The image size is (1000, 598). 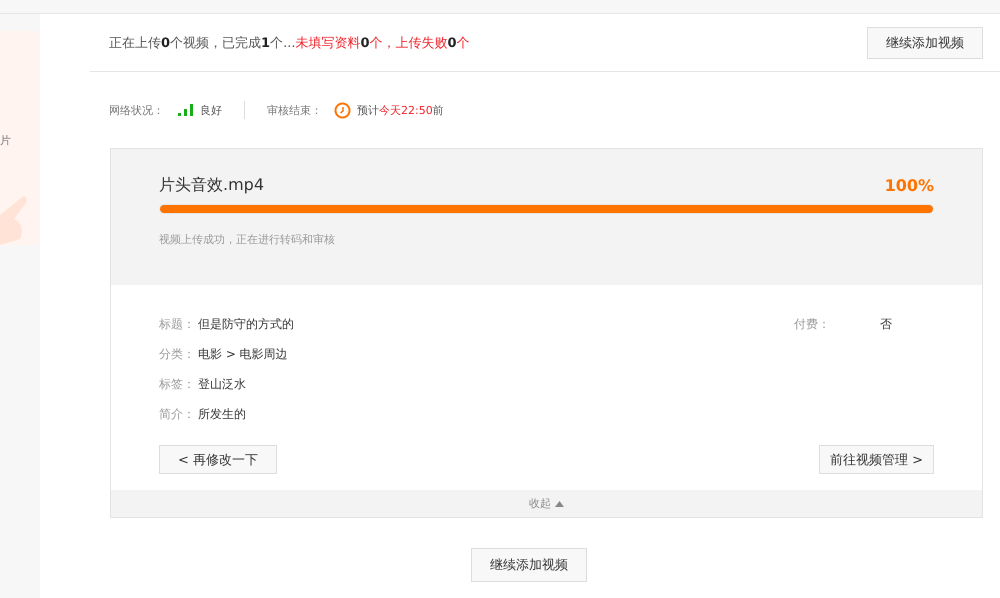 I want to click on progress-percent: 100%, so click(x=909, y=185).